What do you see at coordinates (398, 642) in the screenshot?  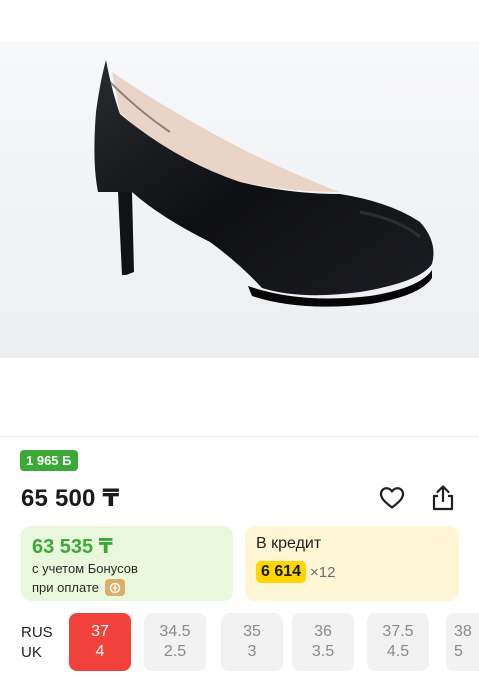 I see `size-option: 37.5 4.5` at bounding box center [398, 642].